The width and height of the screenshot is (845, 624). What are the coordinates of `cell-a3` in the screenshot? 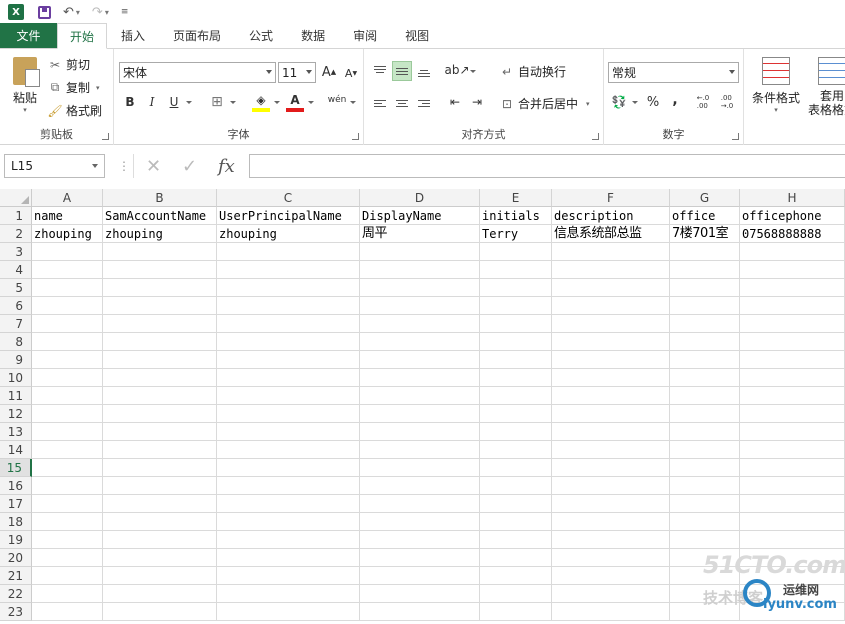 It's located at (67, 252).